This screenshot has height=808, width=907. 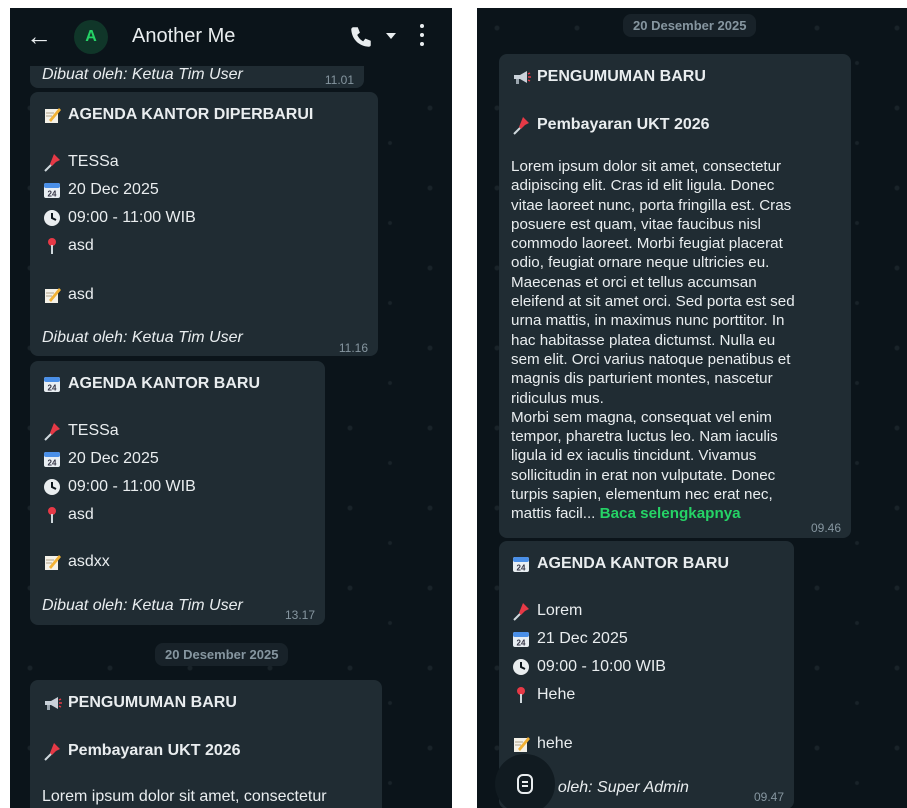 What do you see at coordinates (601, 666) in the screenshot?
I see `time-range-text: 09:00 - 10:00 WIB` at bounding box center [601, 666].